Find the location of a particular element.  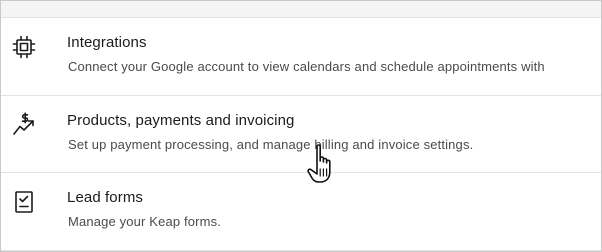

previous-section-edge is located at coordinates (301, 9).